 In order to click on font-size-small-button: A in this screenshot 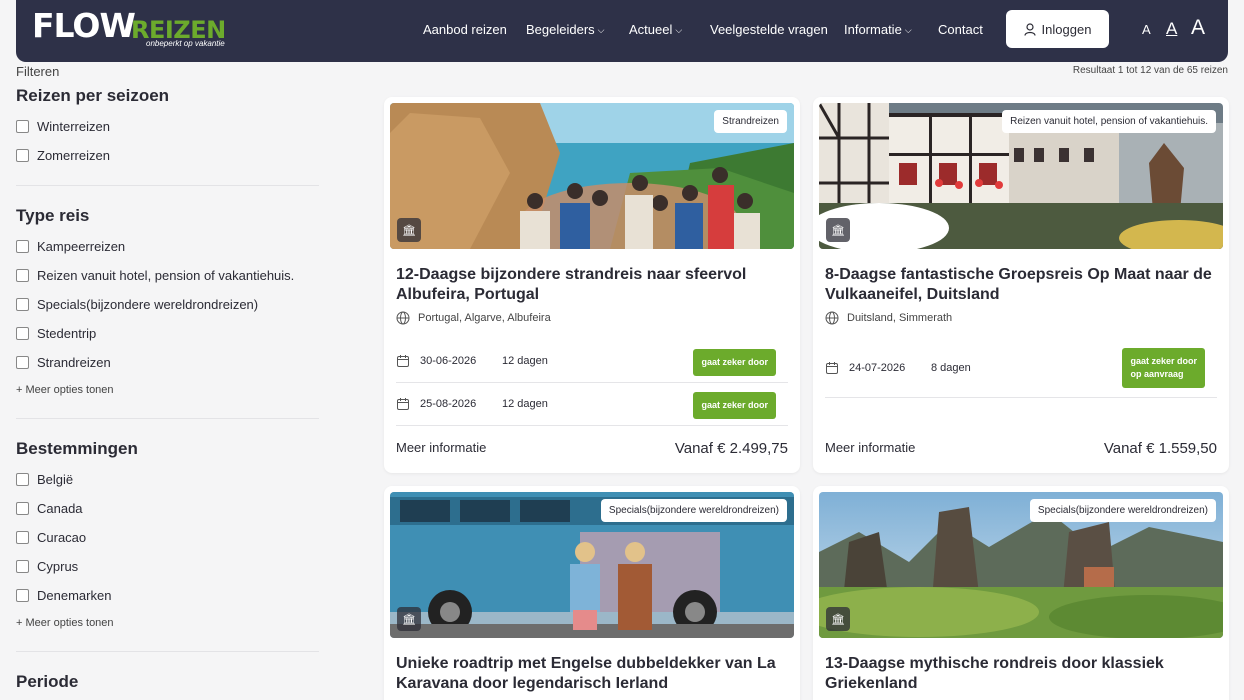, I will do `click(1146, 29)`.